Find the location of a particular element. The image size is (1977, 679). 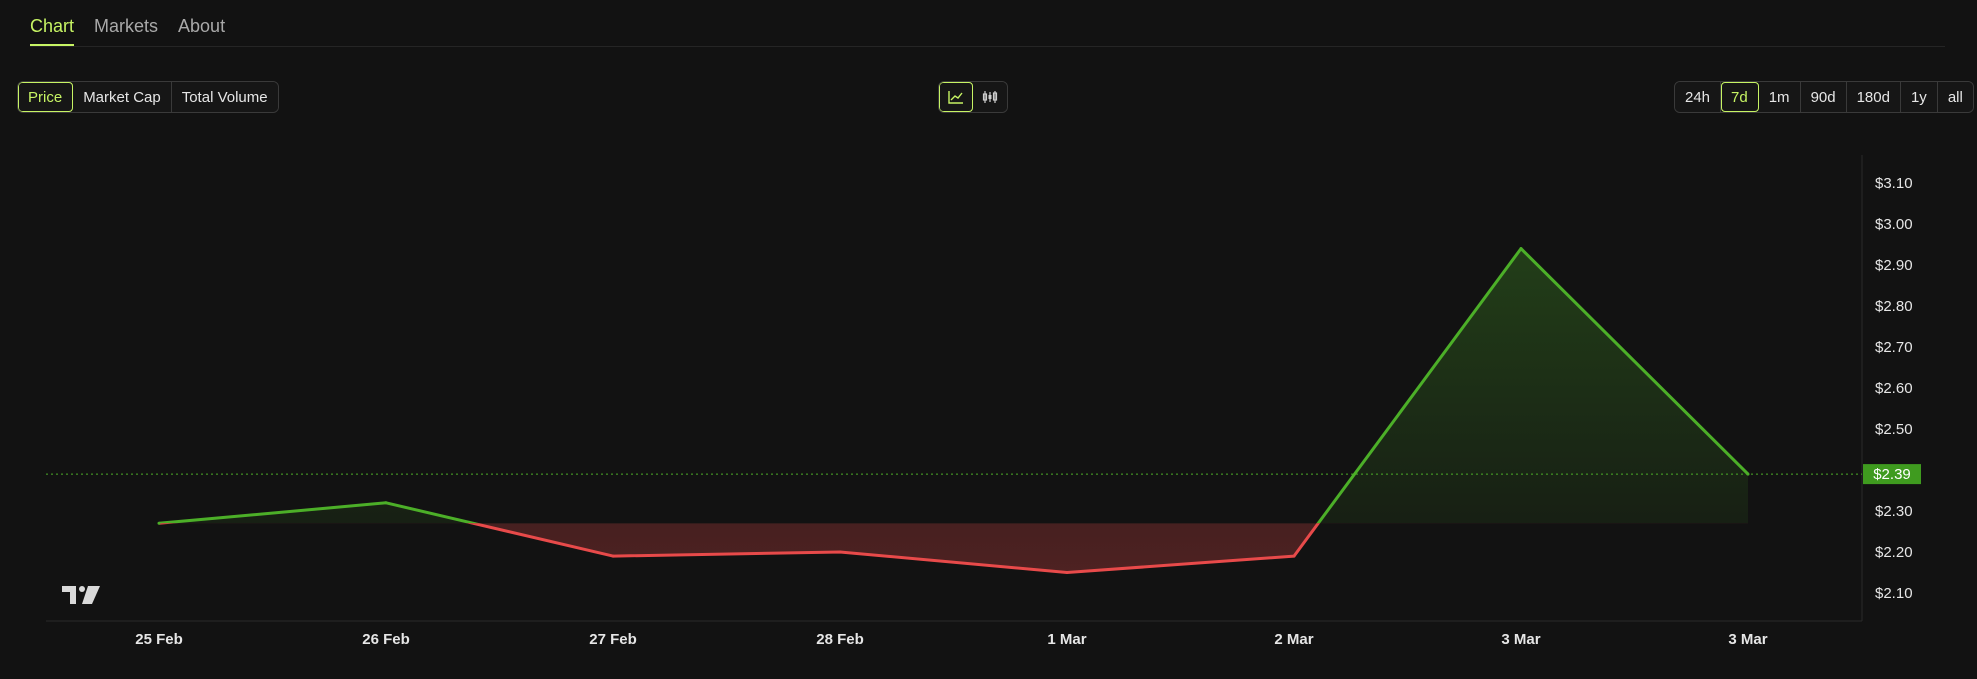

y-tick-label: $2.30 is located at coordinates (1894, 511).